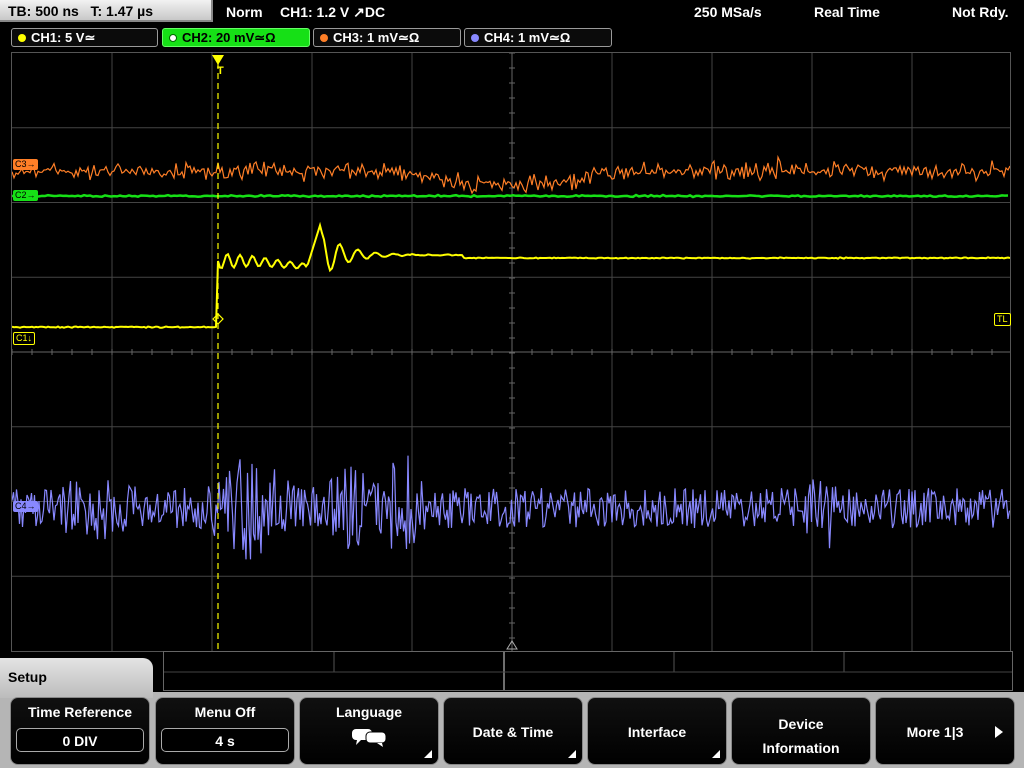  What do you see at coordinates (369, 712) in the screenshot?
I see `language-label: Language` at bounding box center [369, 712].